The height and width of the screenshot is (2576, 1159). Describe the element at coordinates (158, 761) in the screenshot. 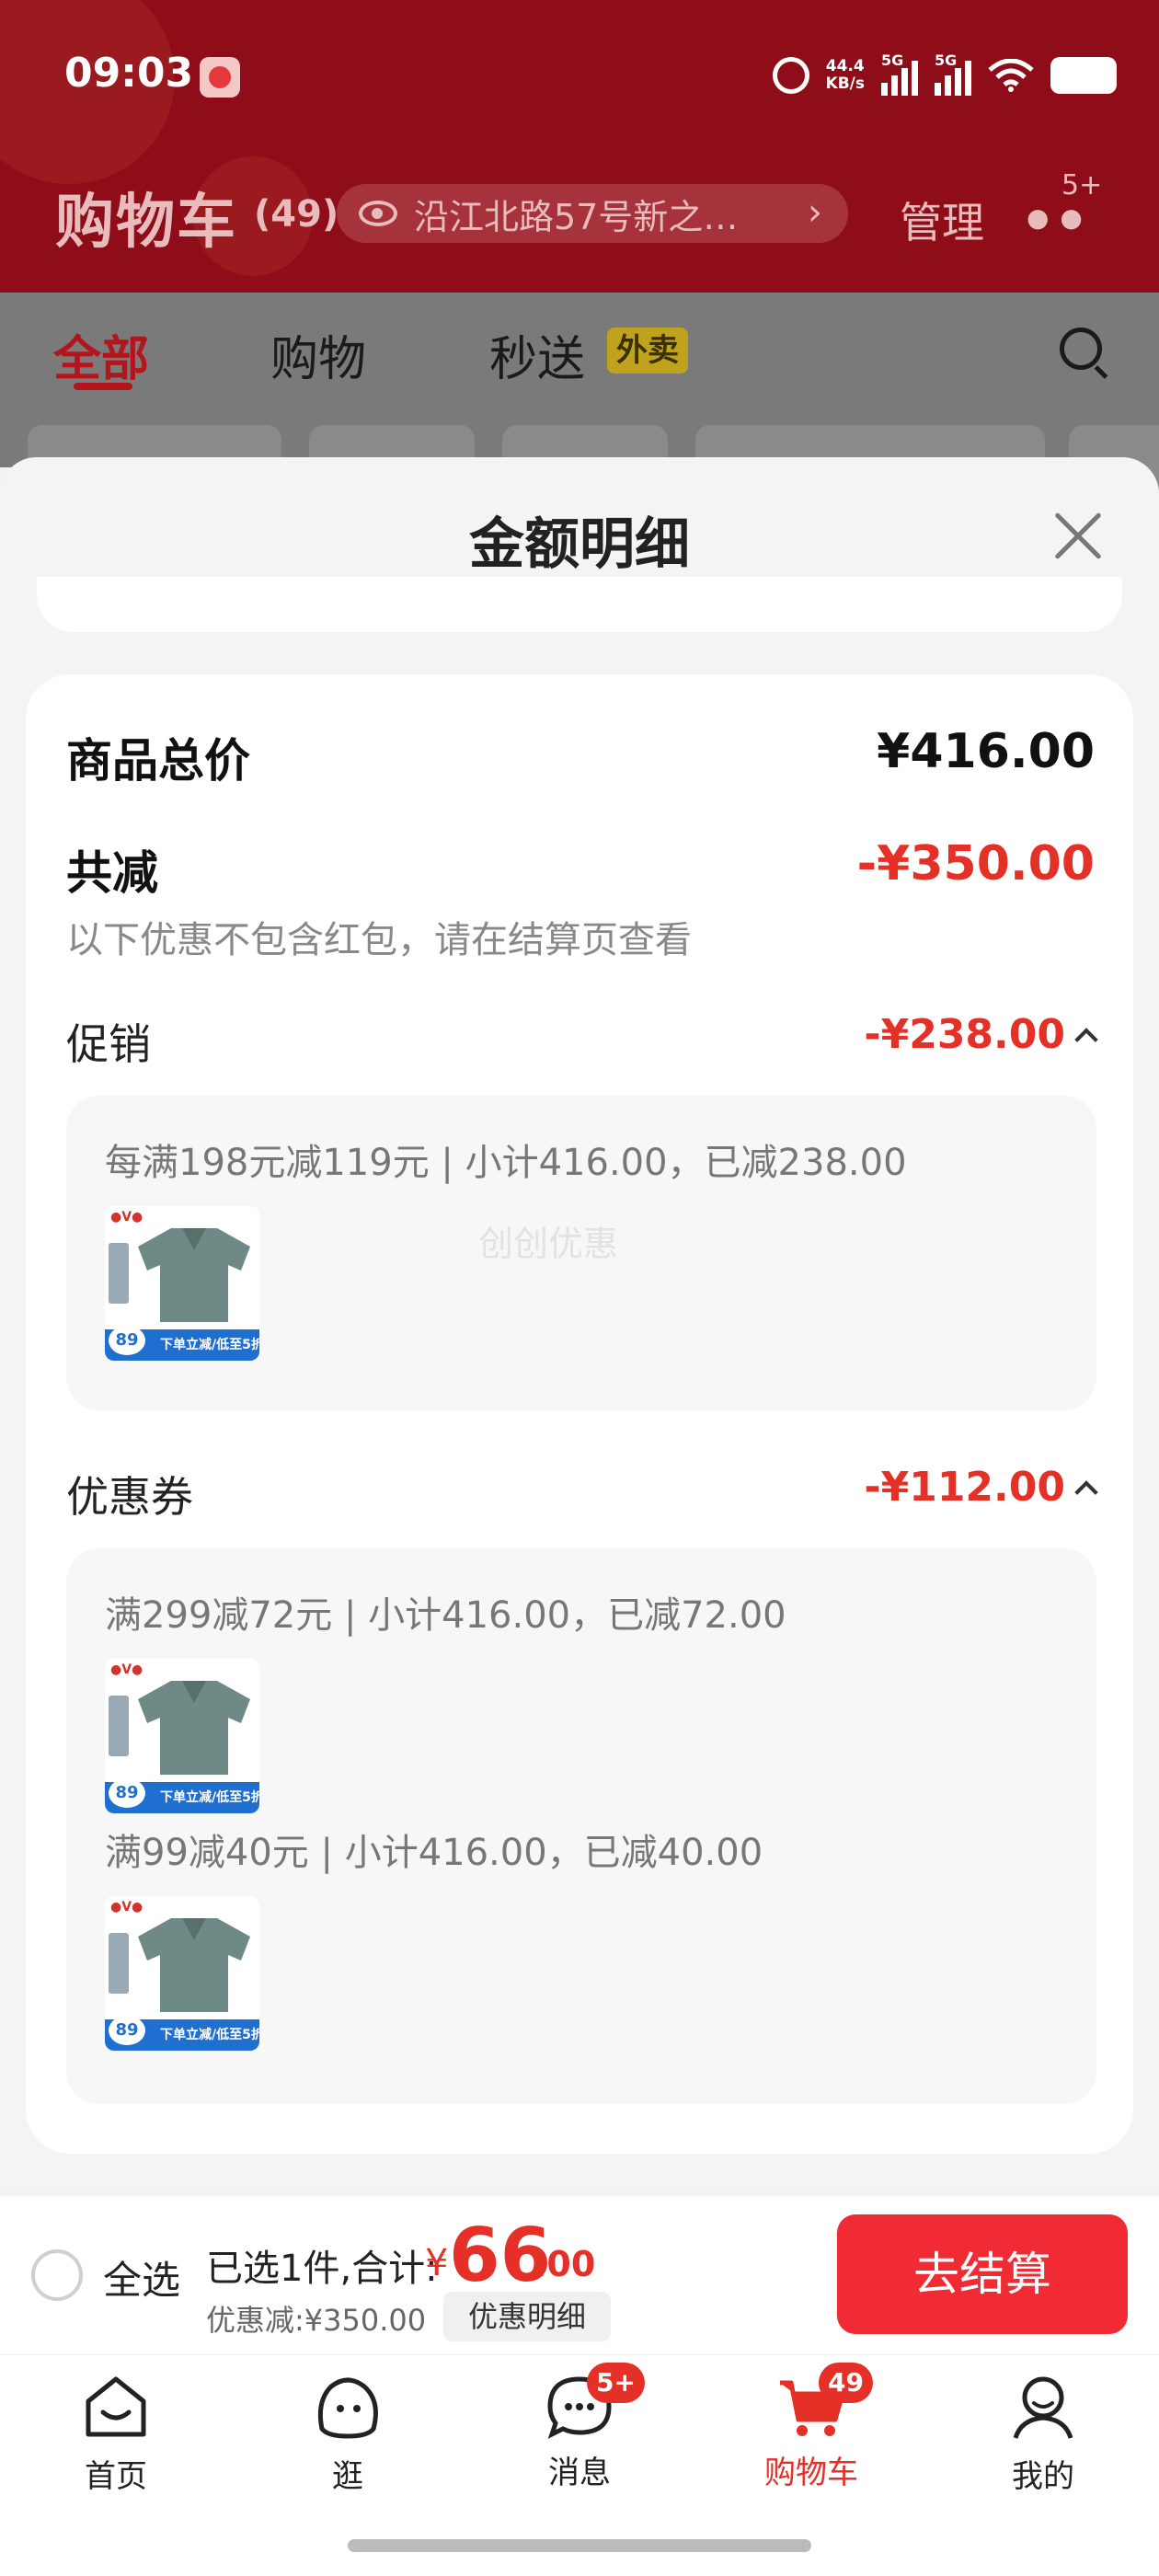

I see `total-price-label: 商品总价` at that location.